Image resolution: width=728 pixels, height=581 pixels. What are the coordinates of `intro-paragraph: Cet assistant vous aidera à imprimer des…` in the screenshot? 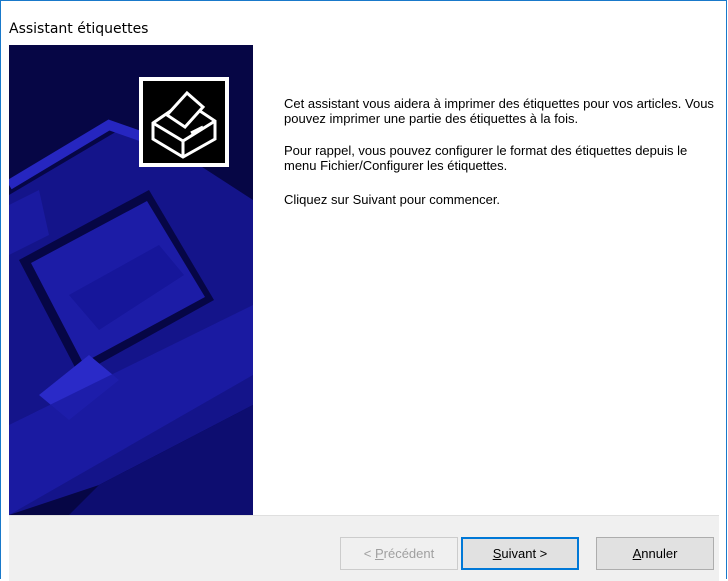 It's located at (499, 111).